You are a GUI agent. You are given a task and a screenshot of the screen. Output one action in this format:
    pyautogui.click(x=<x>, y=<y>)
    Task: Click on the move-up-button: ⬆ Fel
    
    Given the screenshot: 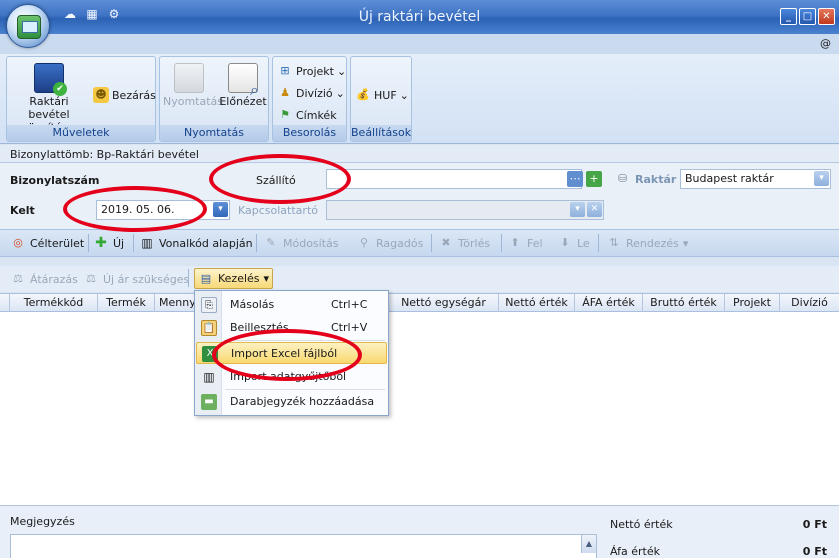 What is the action you would take?
    pyautogui.click(x=524, y=243)
    